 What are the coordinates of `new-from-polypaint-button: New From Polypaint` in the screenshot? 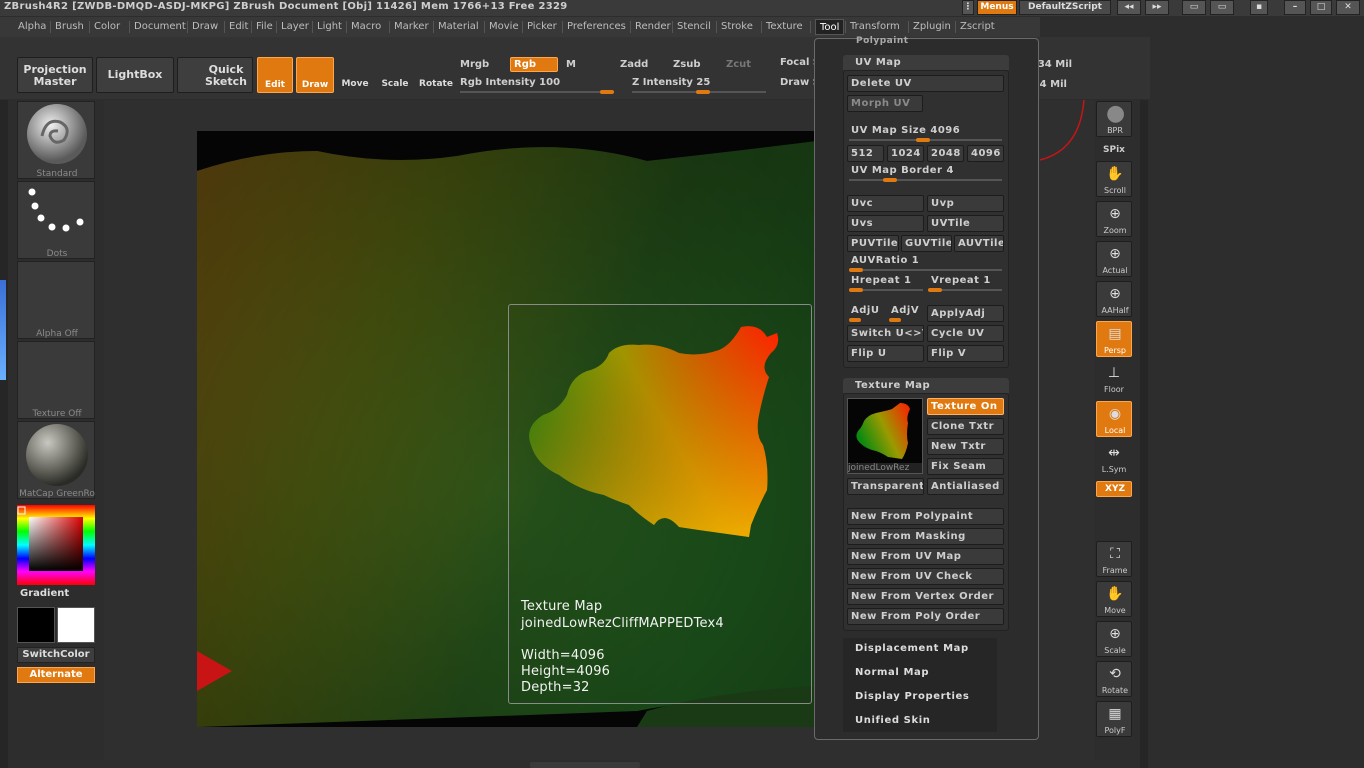 It's located at (925, 516).